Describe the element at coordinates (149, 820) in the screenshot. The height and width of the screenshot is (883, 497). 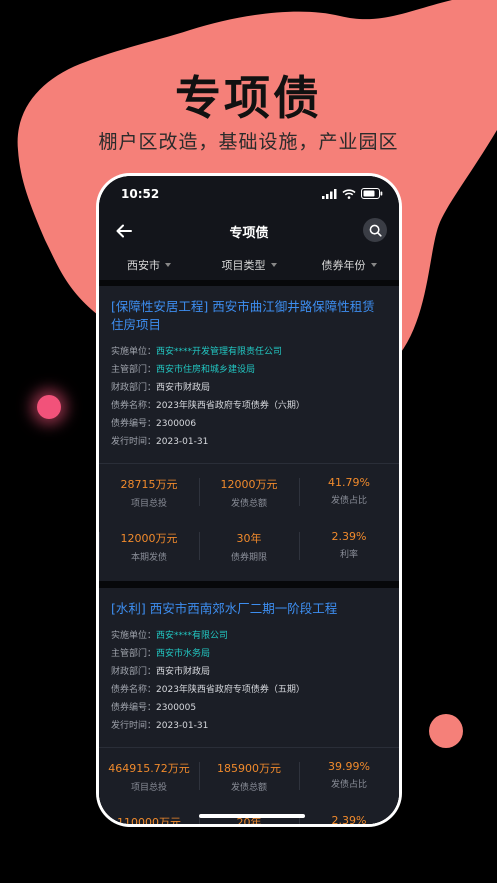
I see `stat-value: 110000万元` at that location.